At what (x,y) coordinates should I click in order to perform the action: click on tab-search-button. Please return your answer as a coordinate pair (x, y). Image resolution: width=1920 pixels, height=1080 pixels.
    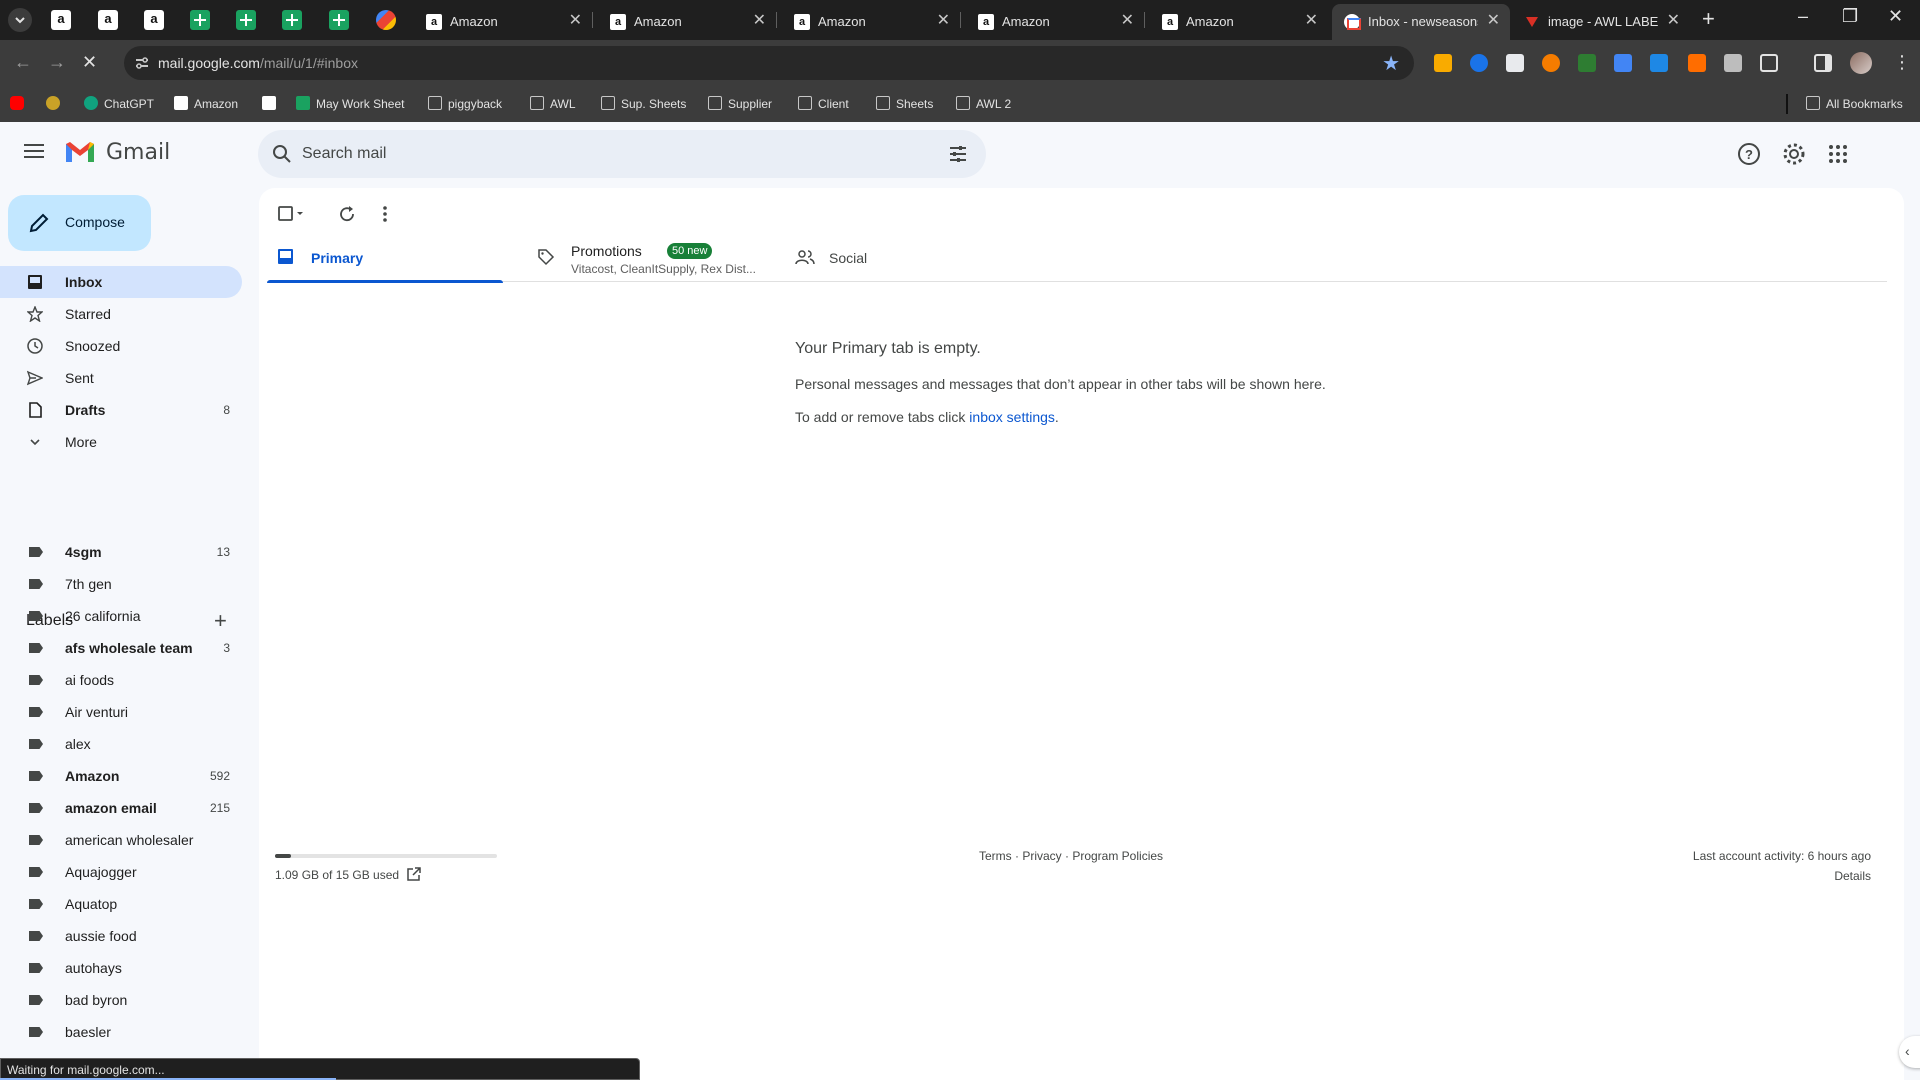
    Looking at the image, I should click on (20, 20).